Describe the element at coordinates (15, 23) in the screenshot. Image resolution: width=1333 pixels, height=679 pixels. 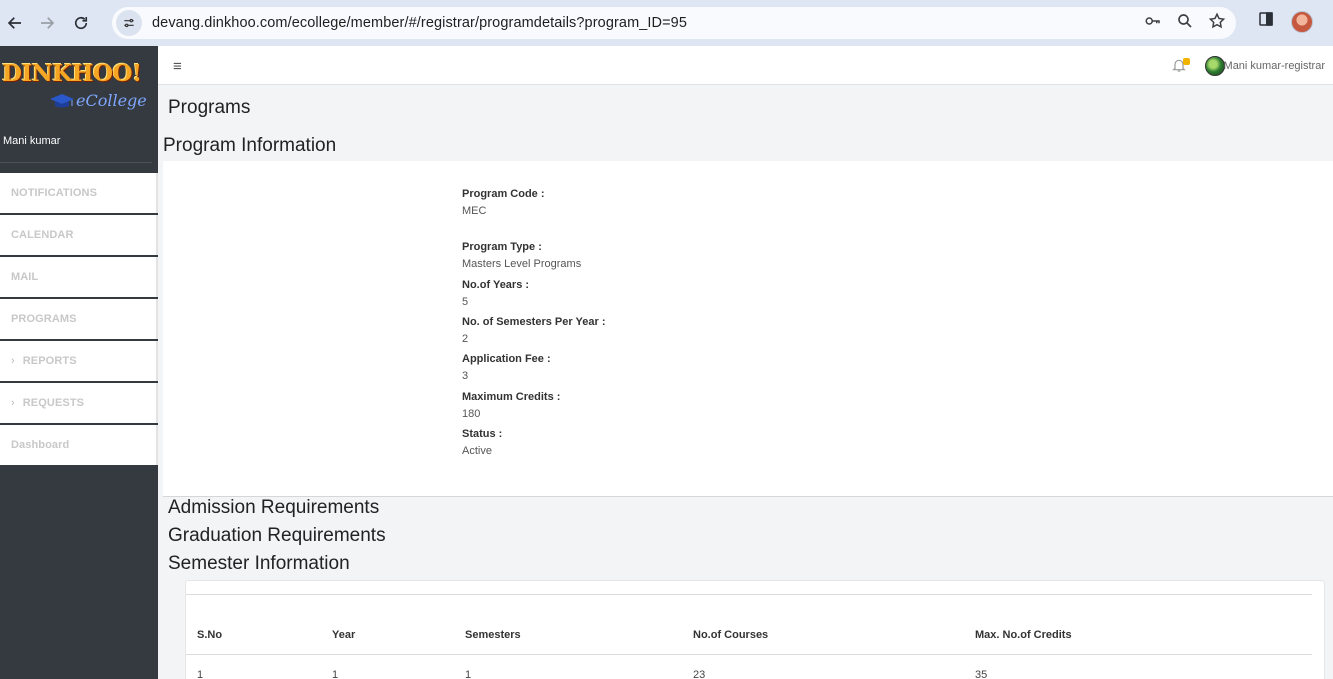
I see `back-icon` at that location.